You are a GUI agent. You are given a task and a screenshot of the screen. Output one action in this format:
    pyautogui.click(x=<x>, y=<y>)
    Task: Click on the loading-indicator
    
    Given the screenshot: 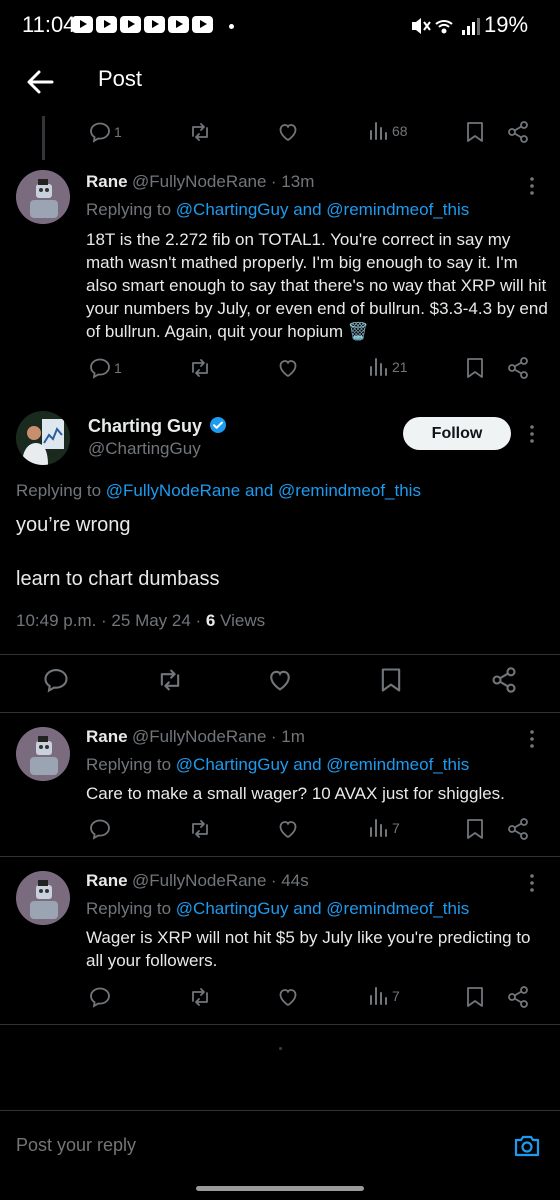 What is the action you would take?
    pyautogui.click(x=280, y=1048)
    